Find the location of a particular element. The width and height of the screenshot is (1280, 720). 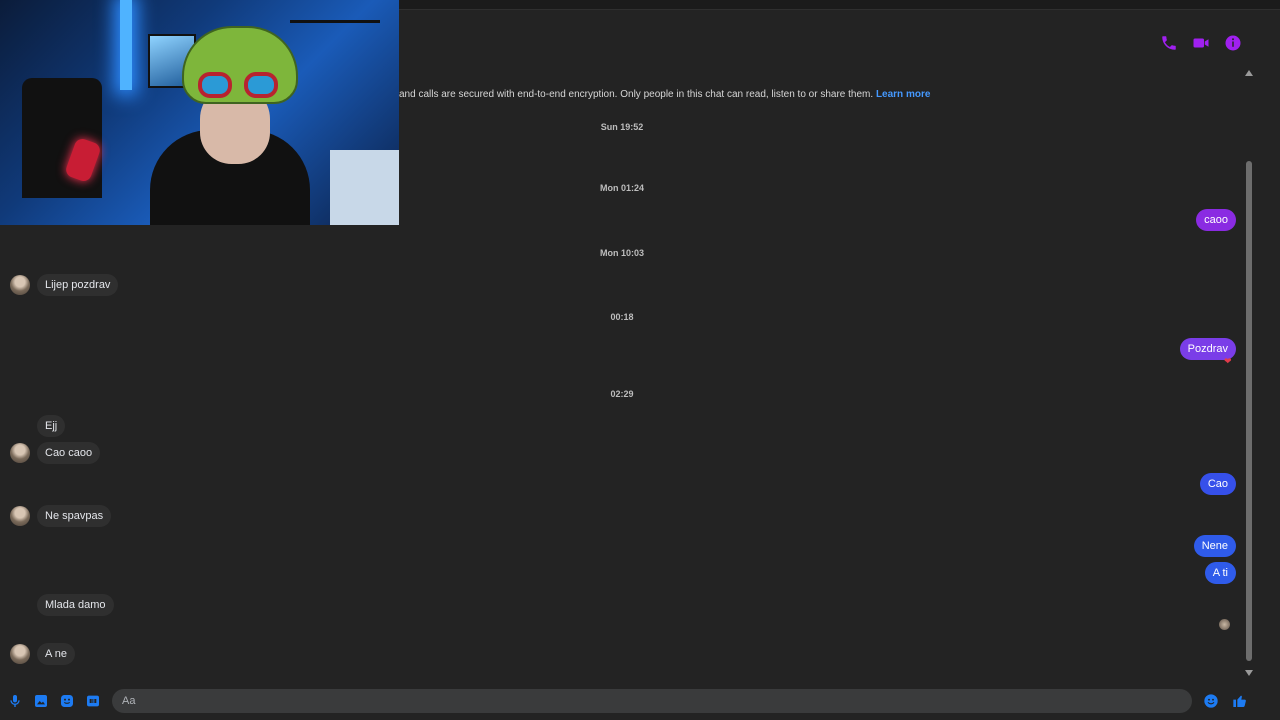

sticker-icon is located at coordinates (67, 701).